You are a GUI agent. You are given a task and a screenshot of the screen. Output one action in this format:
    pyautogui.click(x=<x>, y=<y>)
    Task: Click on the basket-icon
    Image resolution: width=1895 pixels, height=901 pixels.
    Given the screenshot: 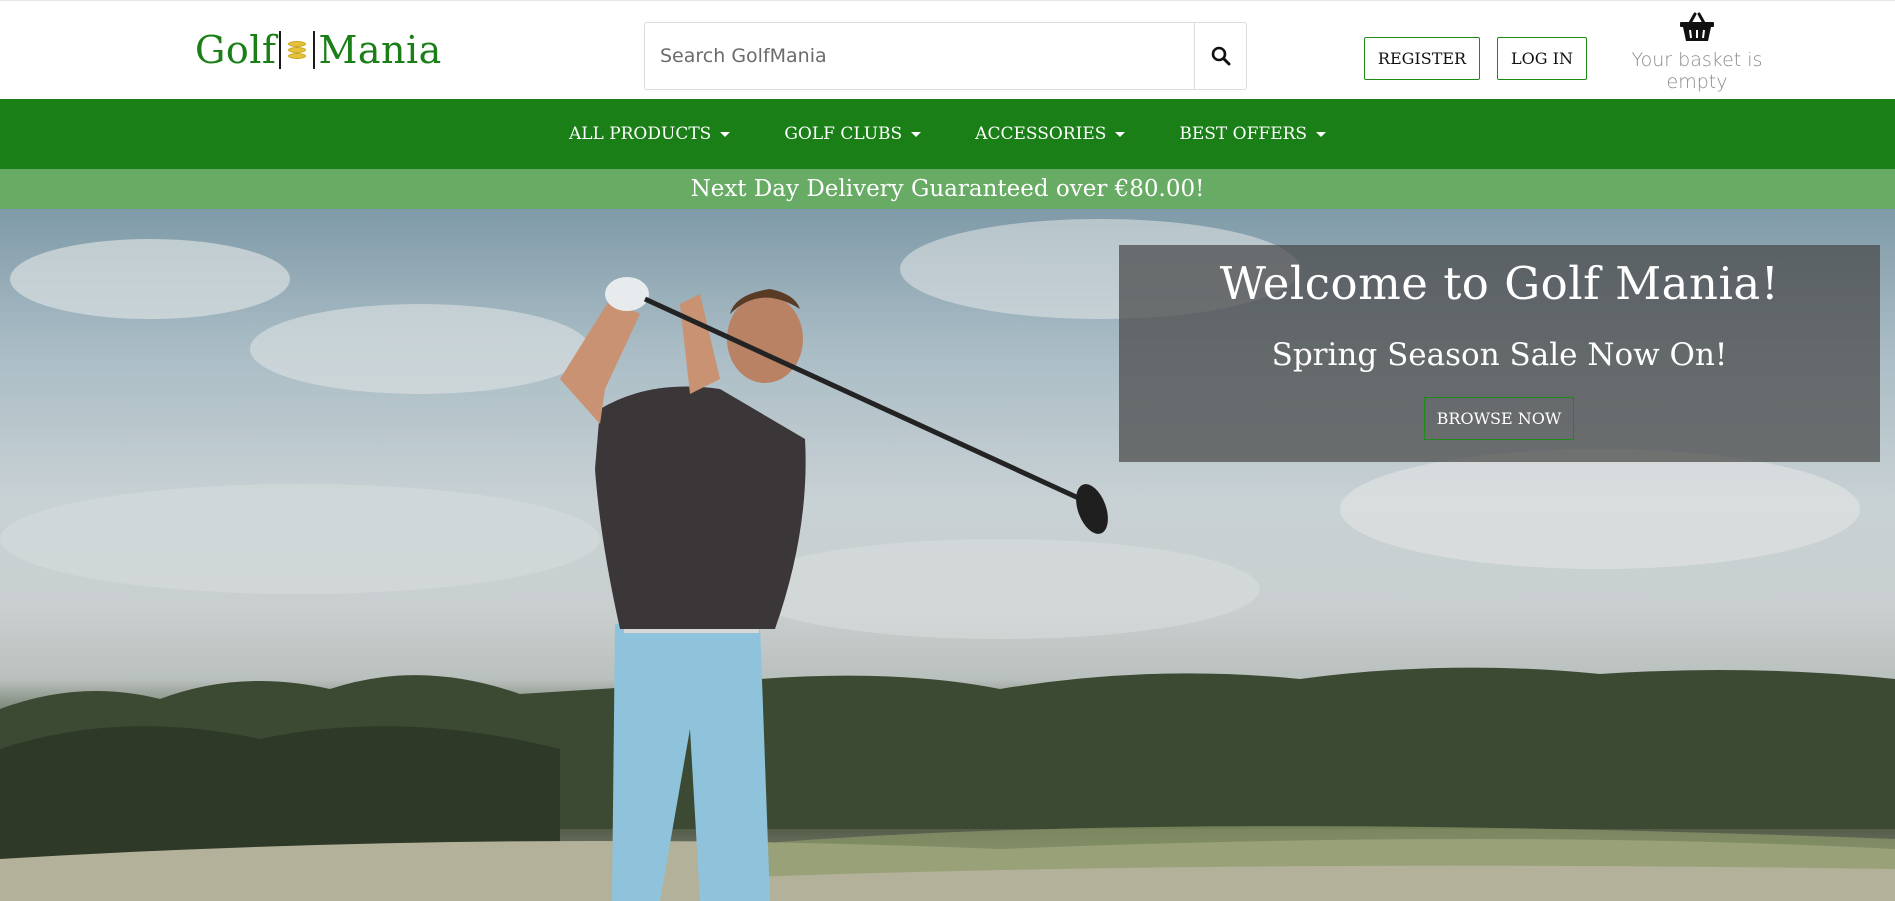 What is the action you would take?
    pyautogui.click(x=1697, y=26)
    